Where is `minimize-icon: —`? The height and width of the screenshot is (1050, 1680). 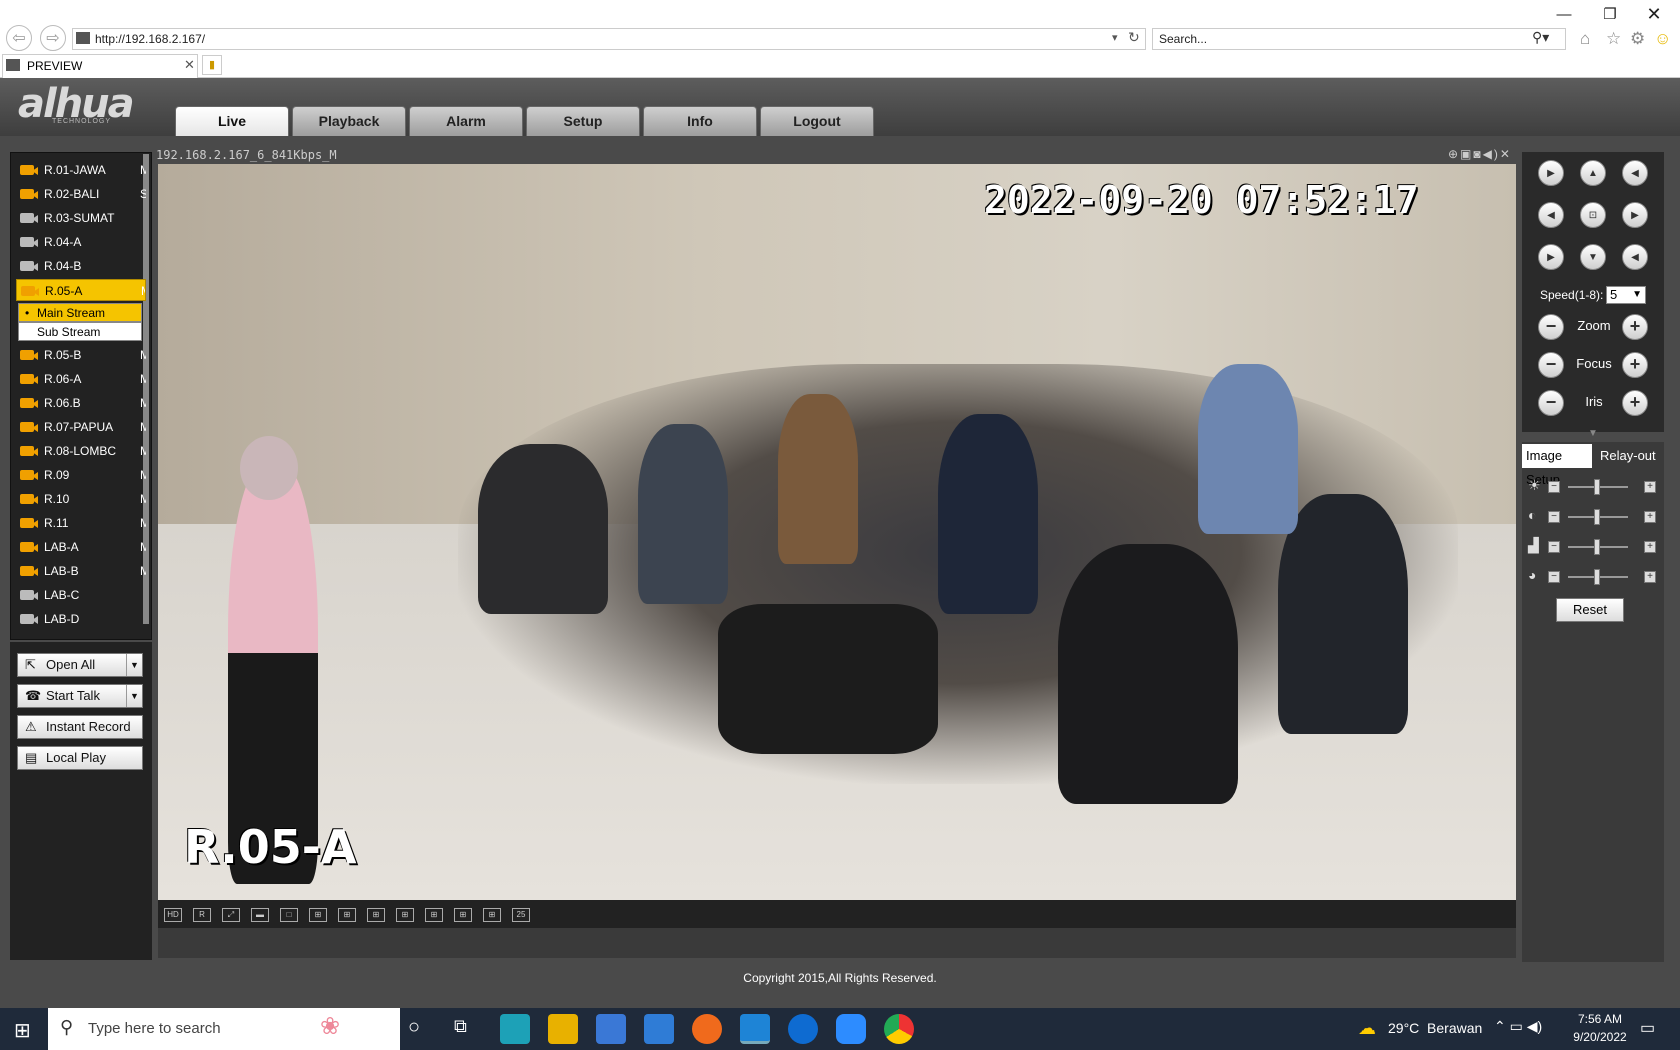
minimize-icon: — is located at coordinates (1564, 14).